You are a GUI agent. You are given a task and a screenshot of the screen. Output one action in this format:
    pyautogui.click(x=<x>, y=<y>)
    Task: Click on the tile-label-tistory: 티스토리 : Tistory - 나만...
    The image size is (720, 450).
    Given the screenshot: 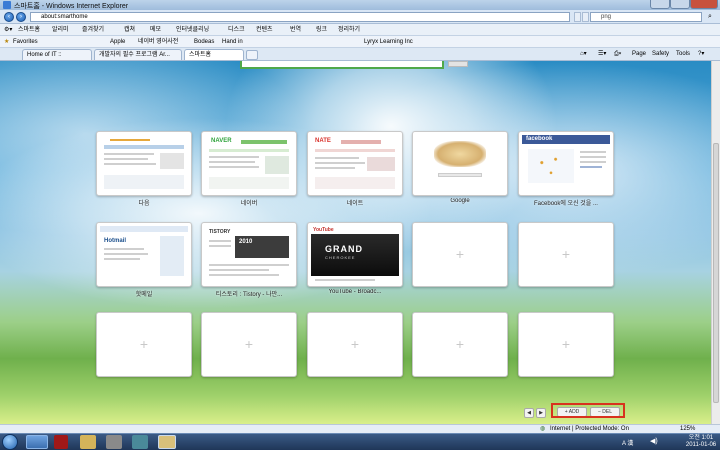 What is the action you would take?
    pyautogui.click(x=249, y=295)
    